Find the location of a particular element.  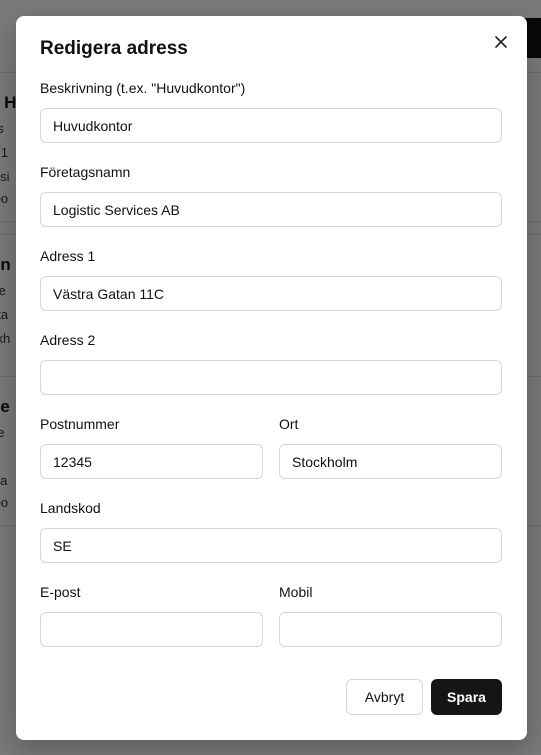

postal-code-label: Postnummer is located at coordinates (80, 424).